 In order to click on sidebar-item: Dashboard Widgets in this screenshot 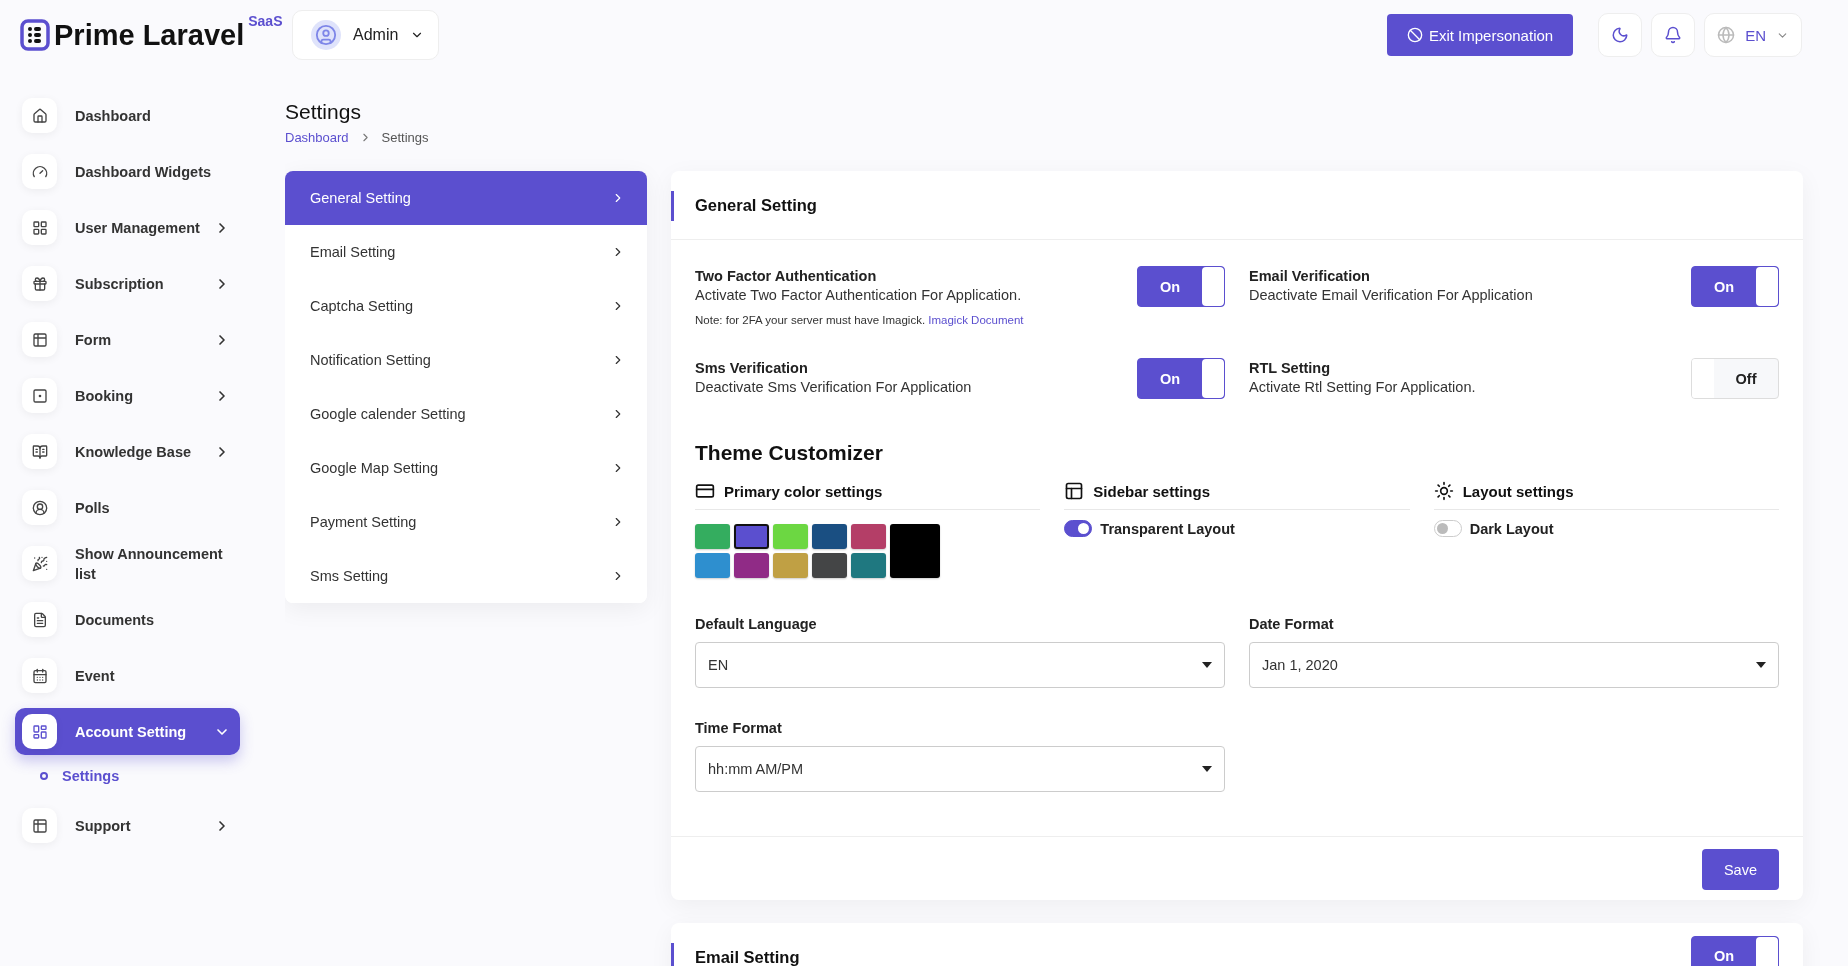, I will do `click(127, 171)`.